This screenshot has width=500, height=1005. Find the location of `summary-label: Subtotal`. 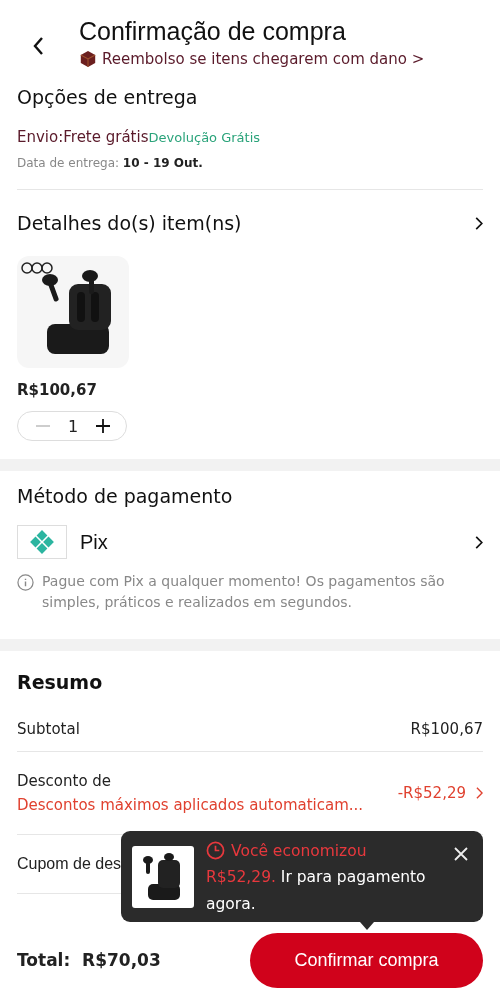

summary-label: Subtotal is located at coordinates (48, 729).